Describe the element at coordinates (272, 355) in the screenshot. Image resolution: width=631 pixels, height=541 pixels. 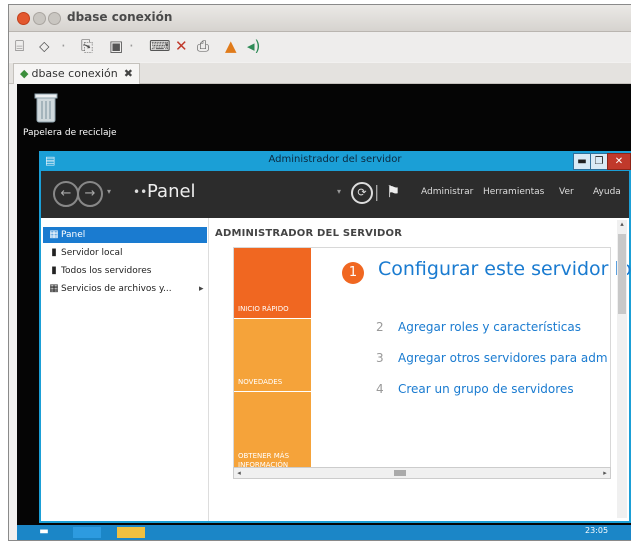
I see `tile-novedades: NOVEDADES` at that location.